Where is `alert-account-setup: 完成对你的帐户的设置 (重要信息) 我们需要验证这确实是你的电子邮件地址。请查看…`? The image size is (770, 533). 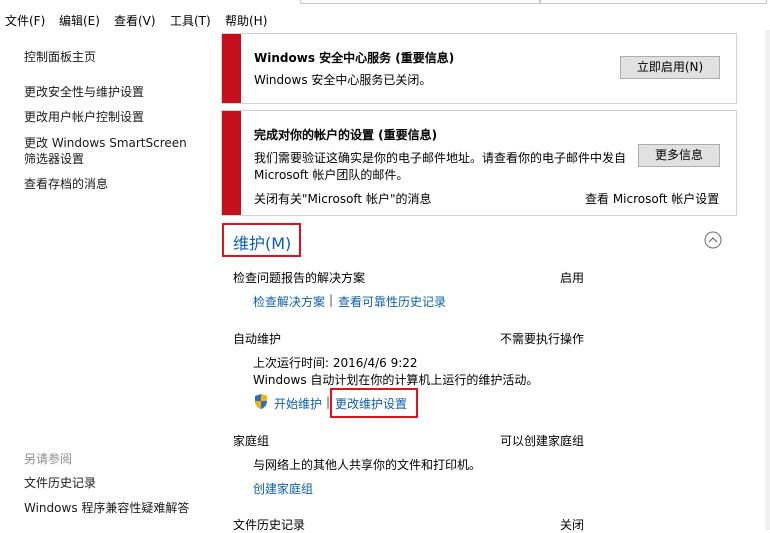 alert-account-setup: 完成对你的帐户的设置 (重要信息) 我们需要验证这确实是你的电子邮件地址。请查看… is located at coordinates (479, 163).